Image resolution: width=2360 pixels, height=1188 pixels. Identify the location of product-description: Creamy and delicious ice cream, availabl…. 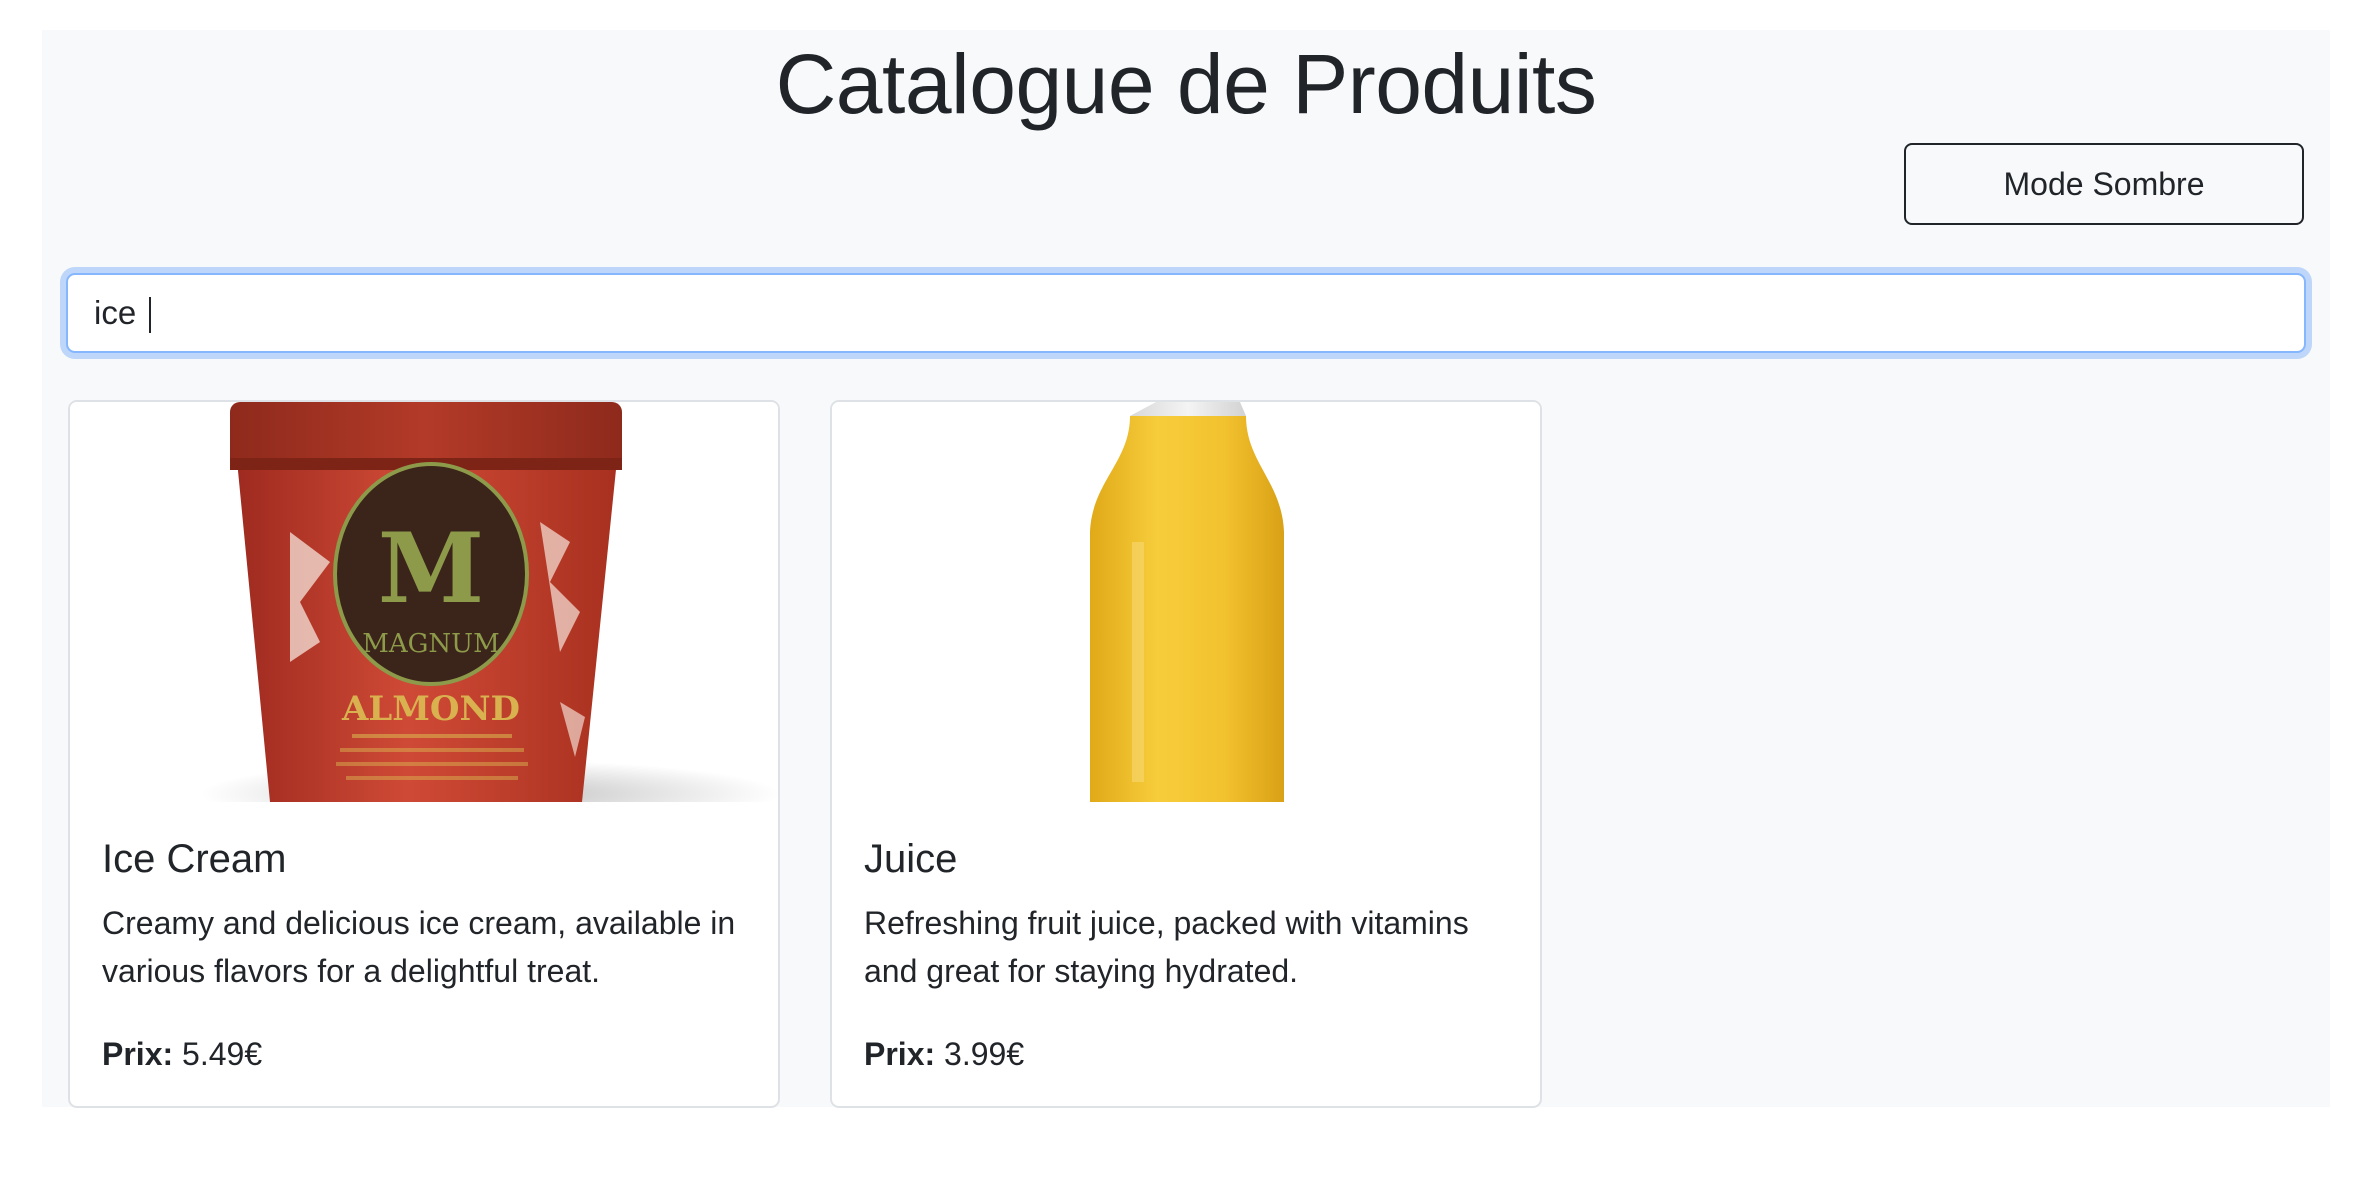
(419, 947).